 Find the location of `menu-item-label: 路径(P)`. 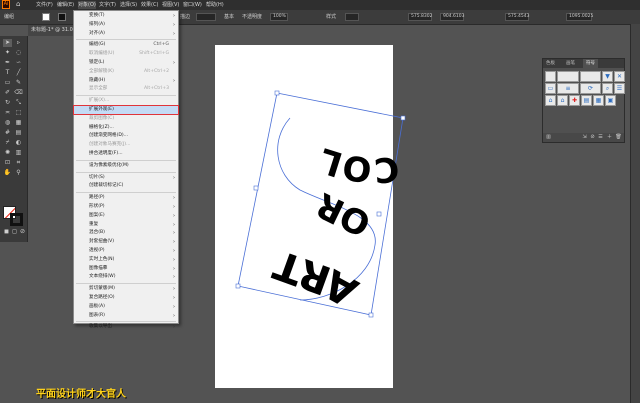

menu-item-label: 路径(P) is located at coordinates (97, 198).